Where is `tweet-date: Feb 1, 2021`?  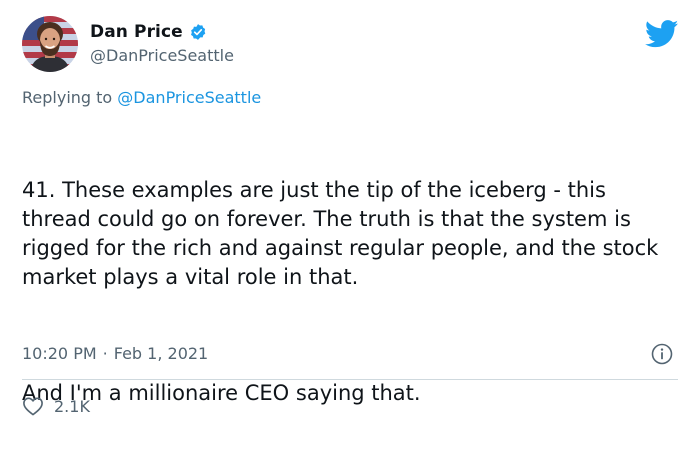
tweet-date: Feb 1, 2021 is located at coordinates (161, 353).